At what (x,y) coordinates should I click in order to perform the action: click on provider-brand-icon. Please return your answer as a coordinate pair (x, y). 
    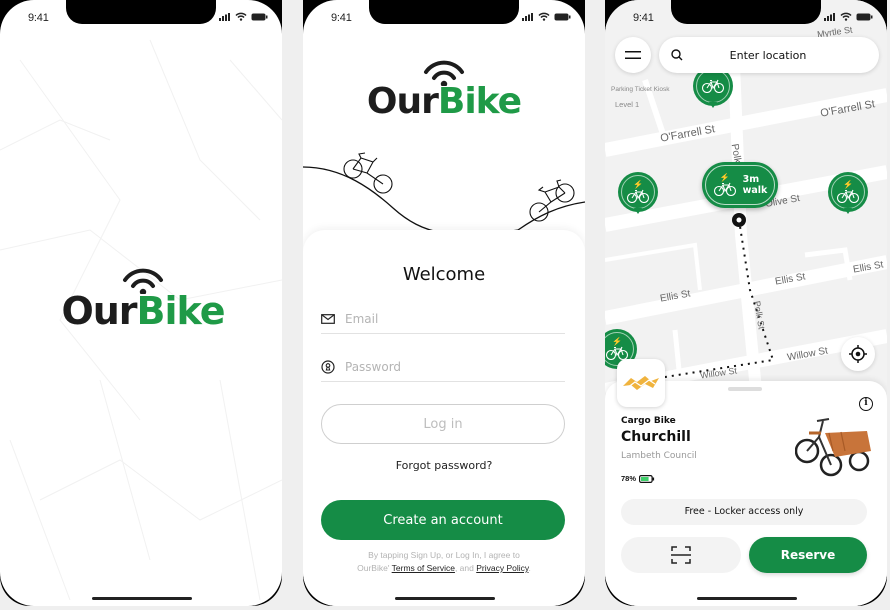
    Looking at the image, I should click on (641, 383).